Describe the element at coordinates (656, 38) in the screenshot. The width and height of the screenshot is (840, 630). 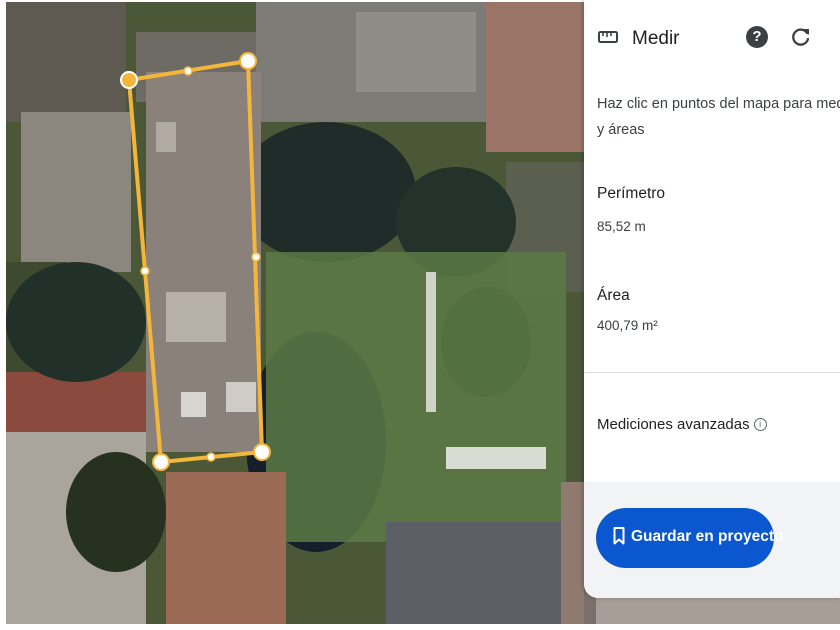
I see `panel-title: Medir` at that location.